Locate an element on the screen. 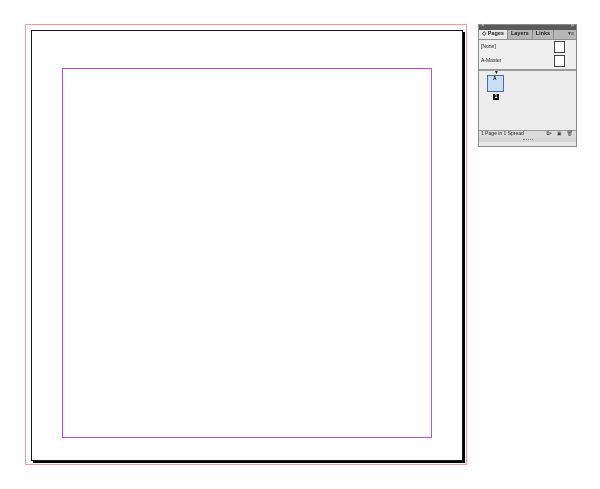 This screenshot has height=489, width=600. collapse-icon: » is located at coordinates (572, 26).